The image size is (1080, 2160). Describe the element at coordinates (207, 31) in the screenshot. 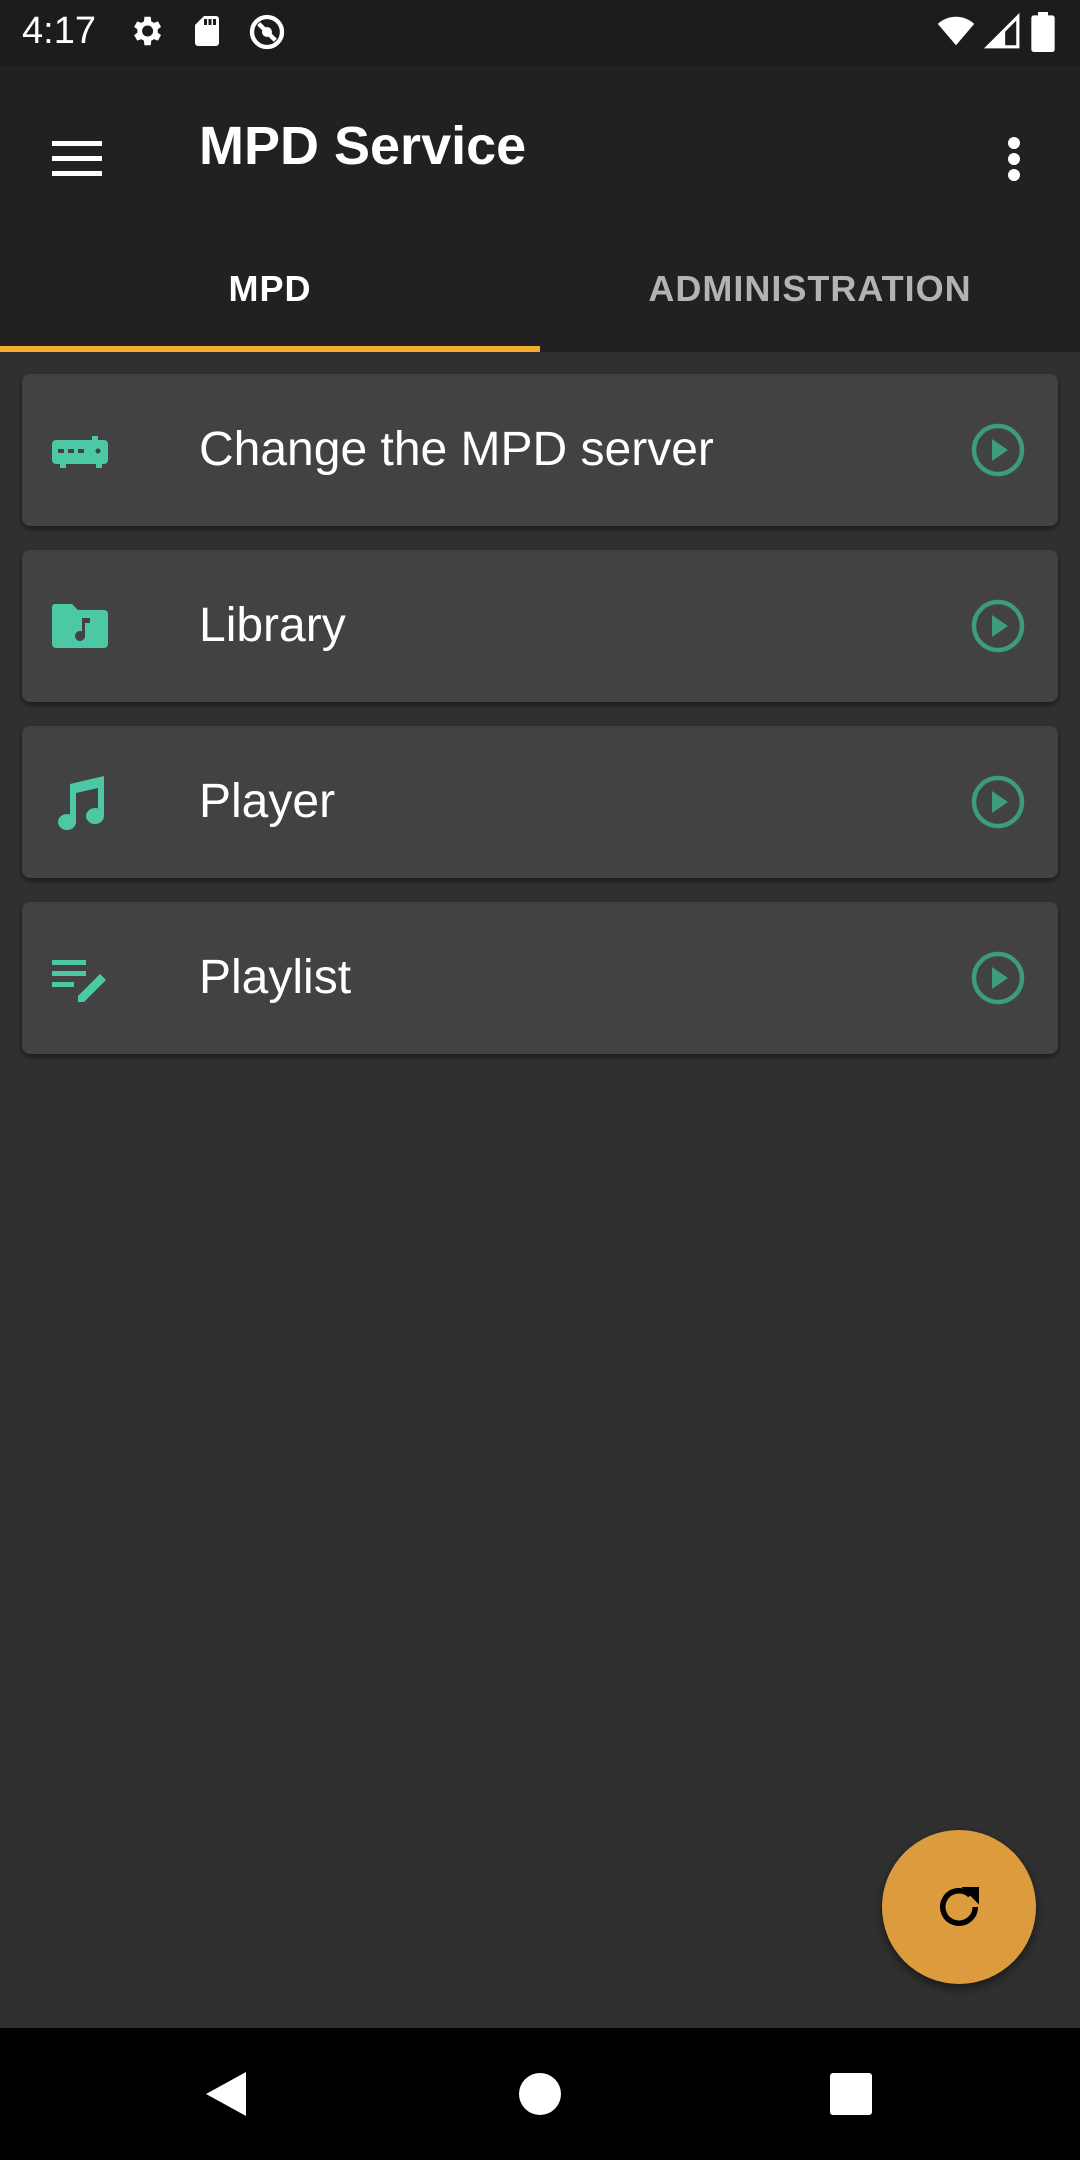

I see `sd-card-icon` at that location.